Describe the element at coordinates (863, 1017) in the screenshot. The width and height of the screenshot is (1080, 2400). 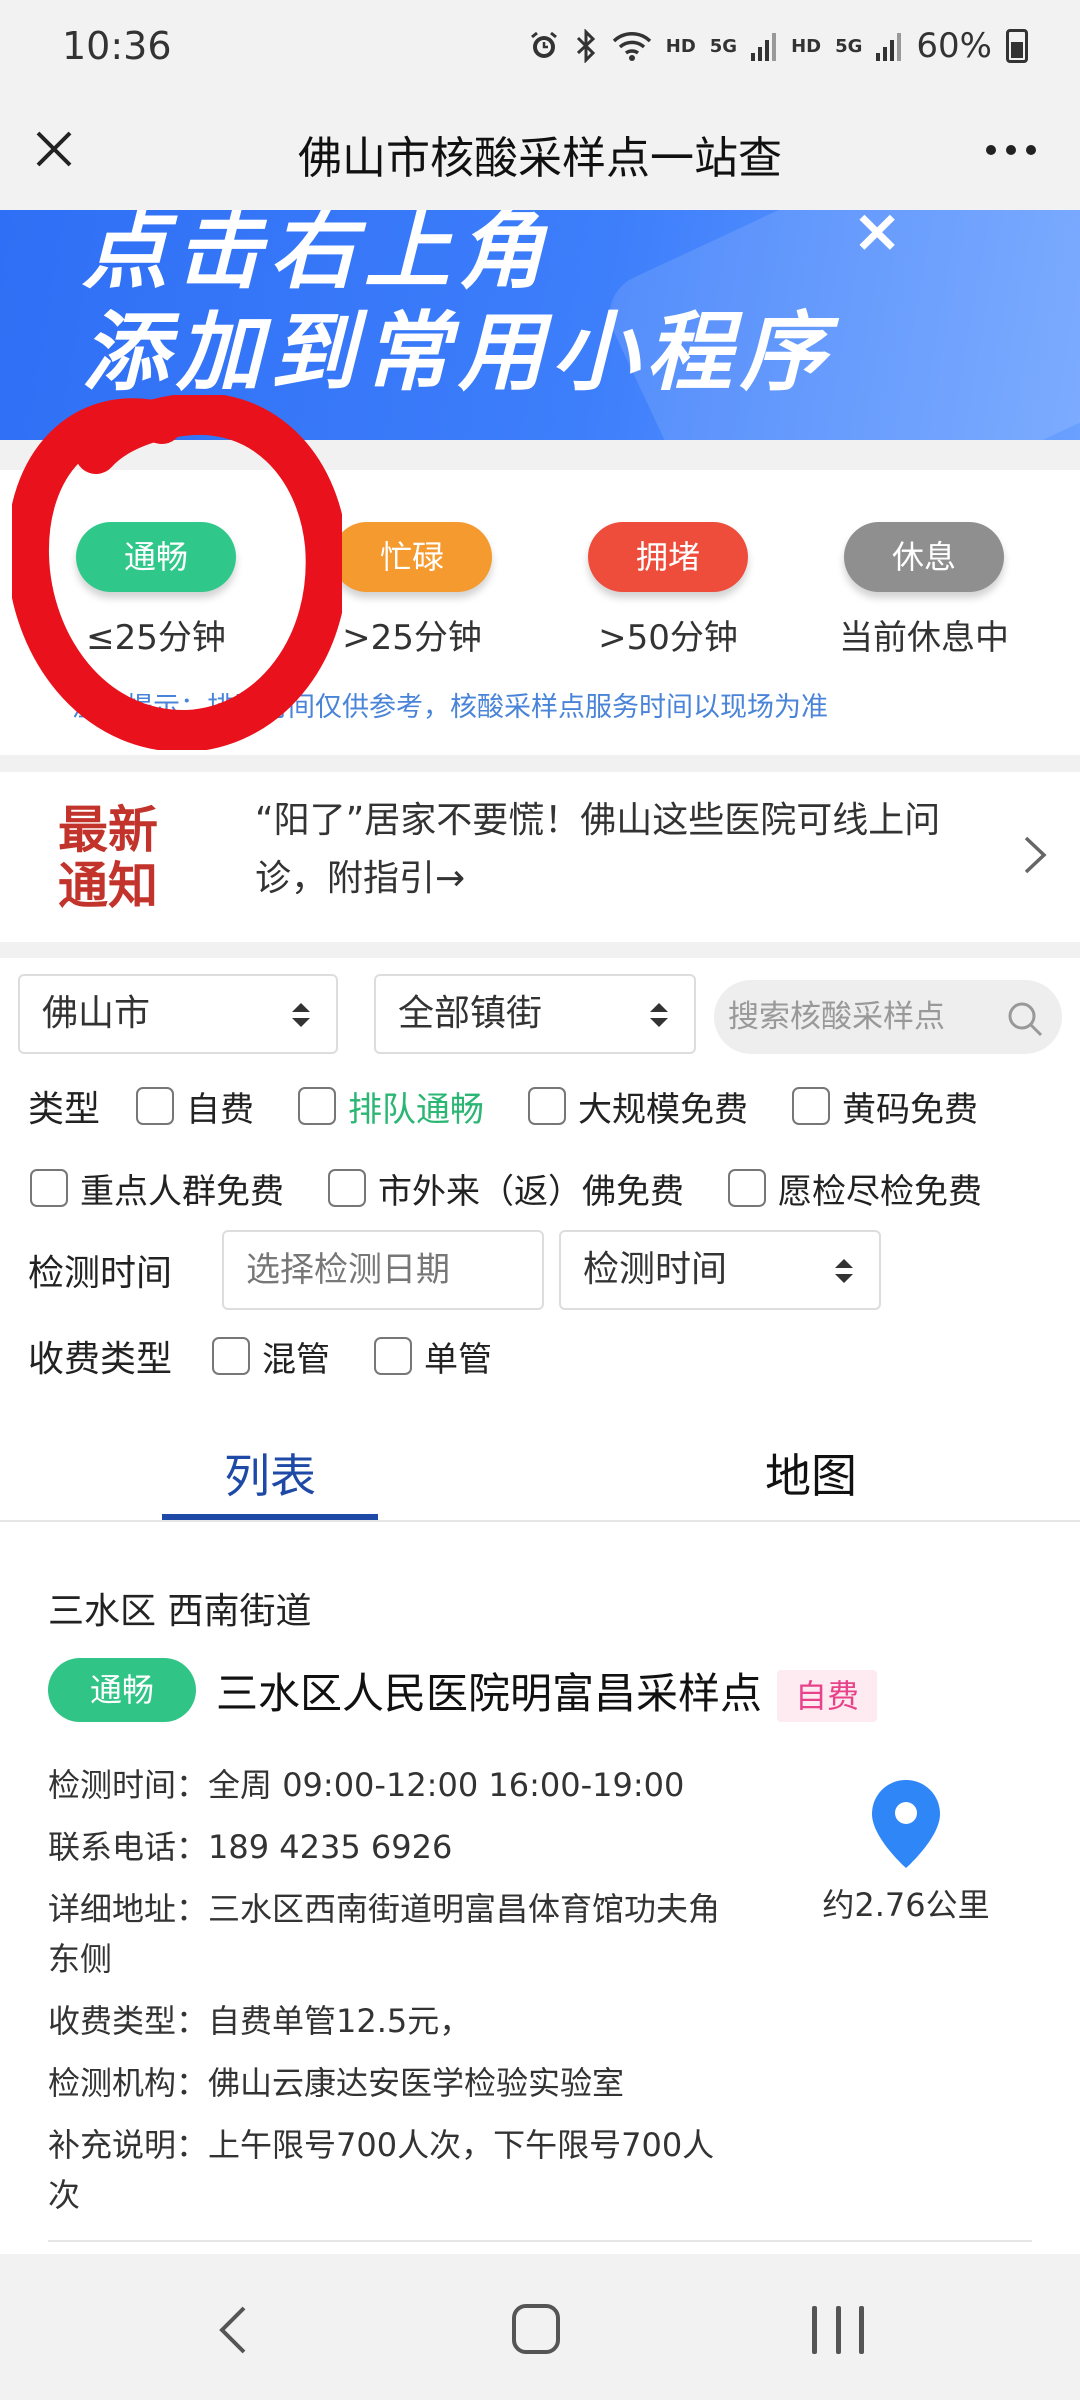
I see `search-input` at that location.